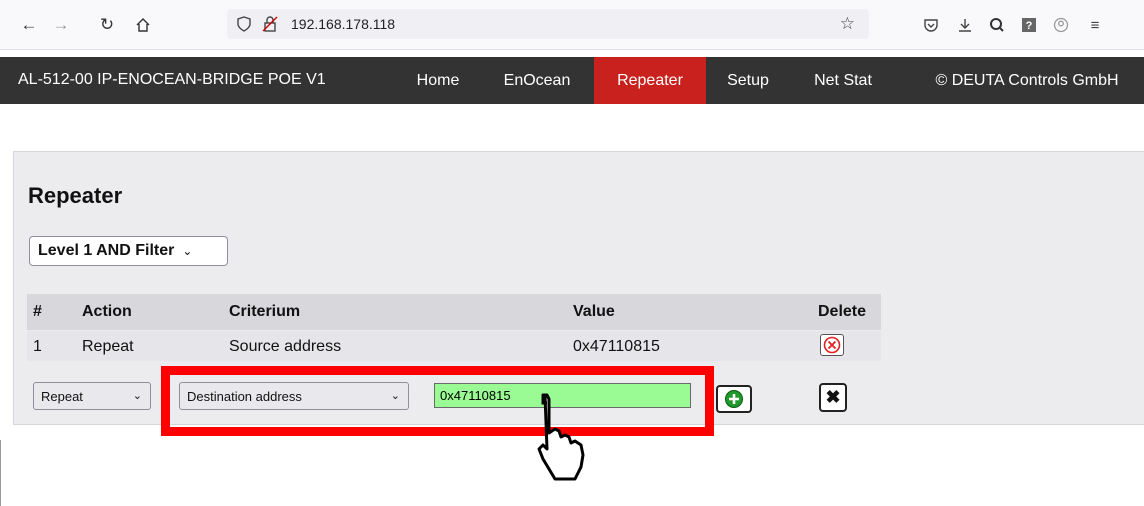 This screenshot has width=1144, height=506. Describe the element at coordinates (616, 346) in the screenshot. I see `row-value: 0x47110815` at that location.